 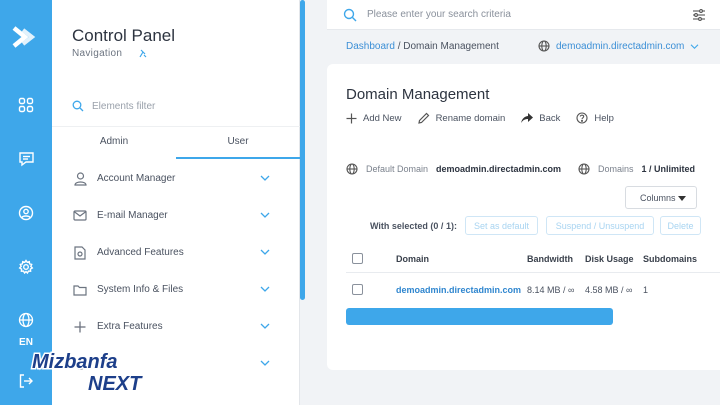 I want to click on elements-filter-placeholder: Elements filter, so click(x=124, y=106).